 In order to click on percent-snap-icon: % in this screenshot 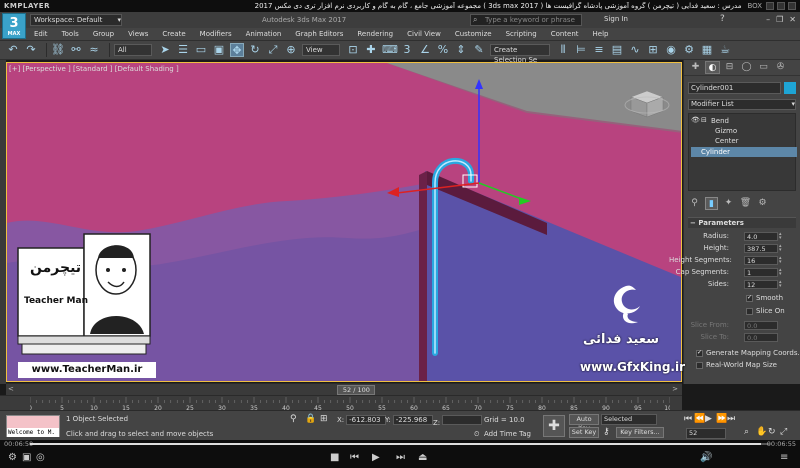, I will do `click(443, 50)`.